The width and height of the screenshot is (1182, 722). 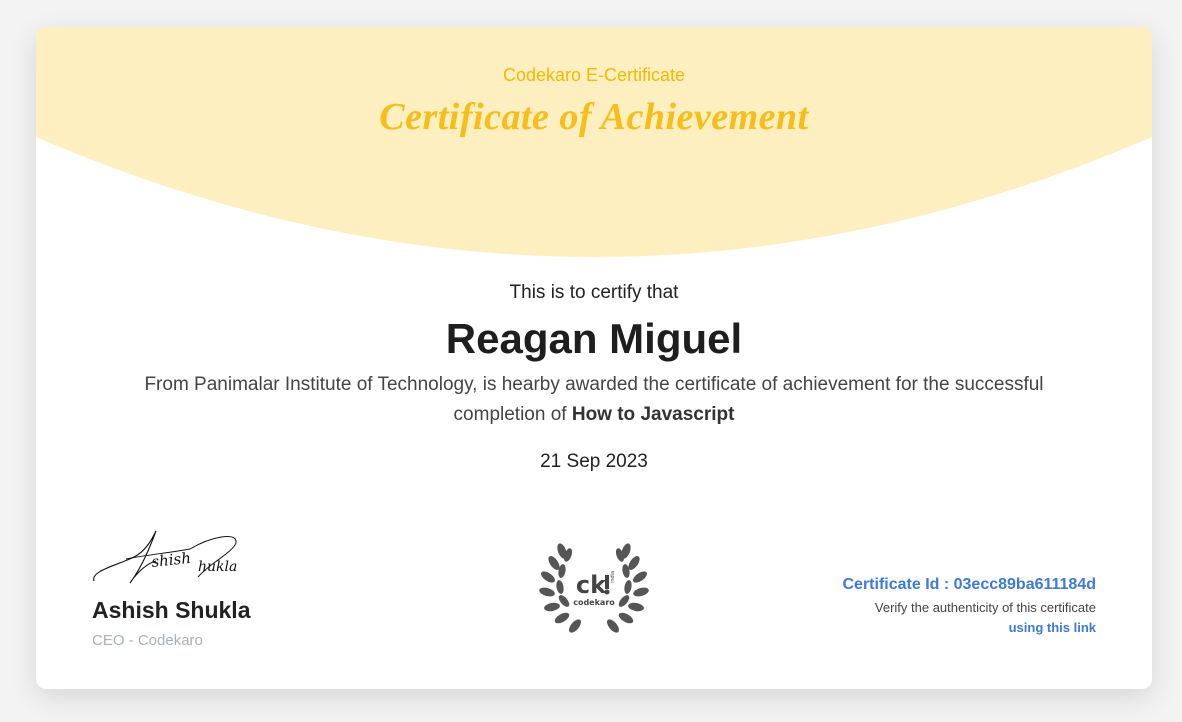 What do you see at coordinates (969, 584) in the screenshot?
I see `certificate-id: Certificate Id : 03ecc89ba611184d` at bounding box center [969, 584].